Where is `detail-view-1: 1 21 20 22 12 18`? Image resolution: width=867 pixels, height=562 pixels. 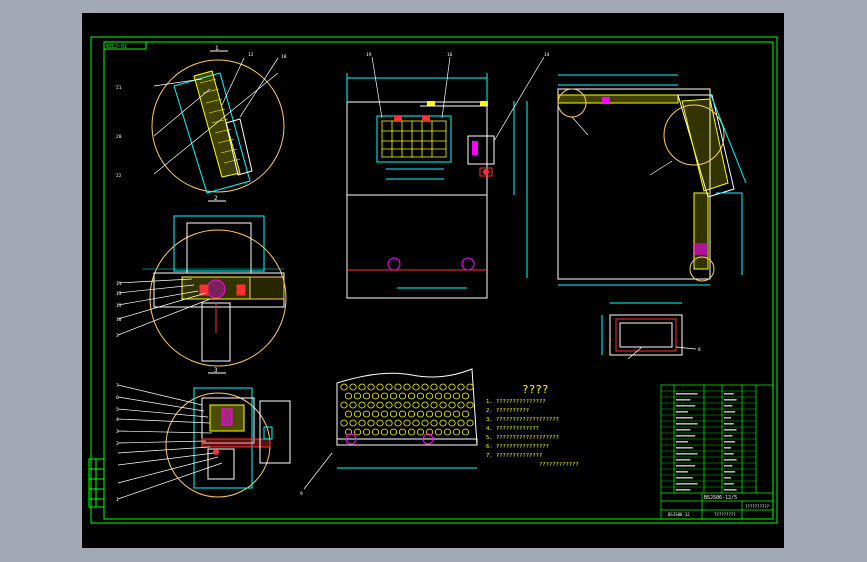
detail-view-1: 1 21 20 22 12 18 is located at coordinates (201, 119).